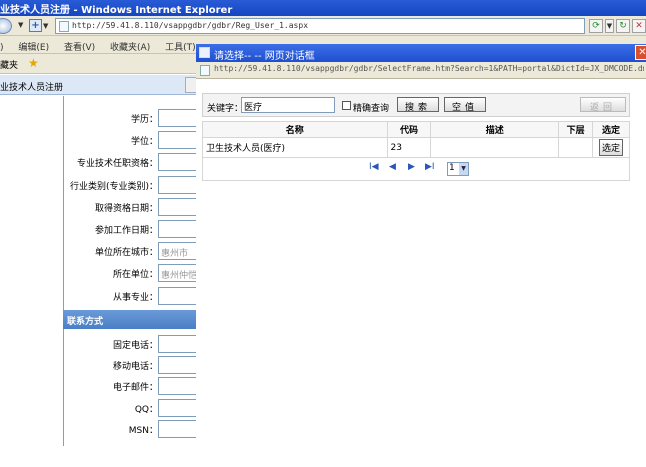  I want to click on close-icon: ✕, so click(640, 52).